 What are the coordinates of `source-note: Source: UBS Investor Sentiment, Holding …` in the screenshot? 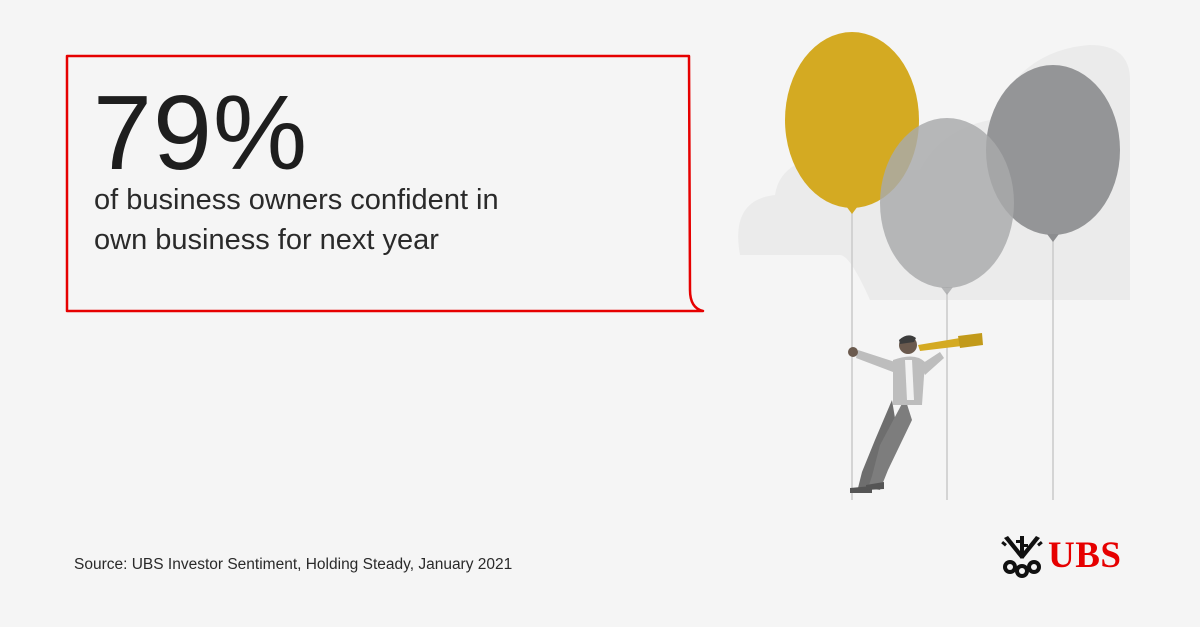 It's located at (293, 564).